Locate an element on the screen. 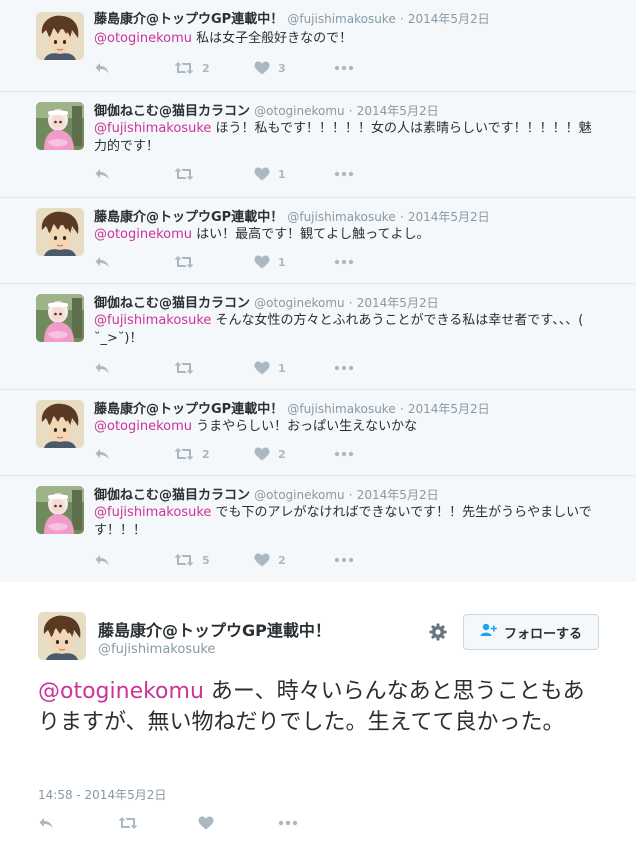 This screenshot has height=868, width=636. retweet-count: 5 is located at coordinates (206, 560).